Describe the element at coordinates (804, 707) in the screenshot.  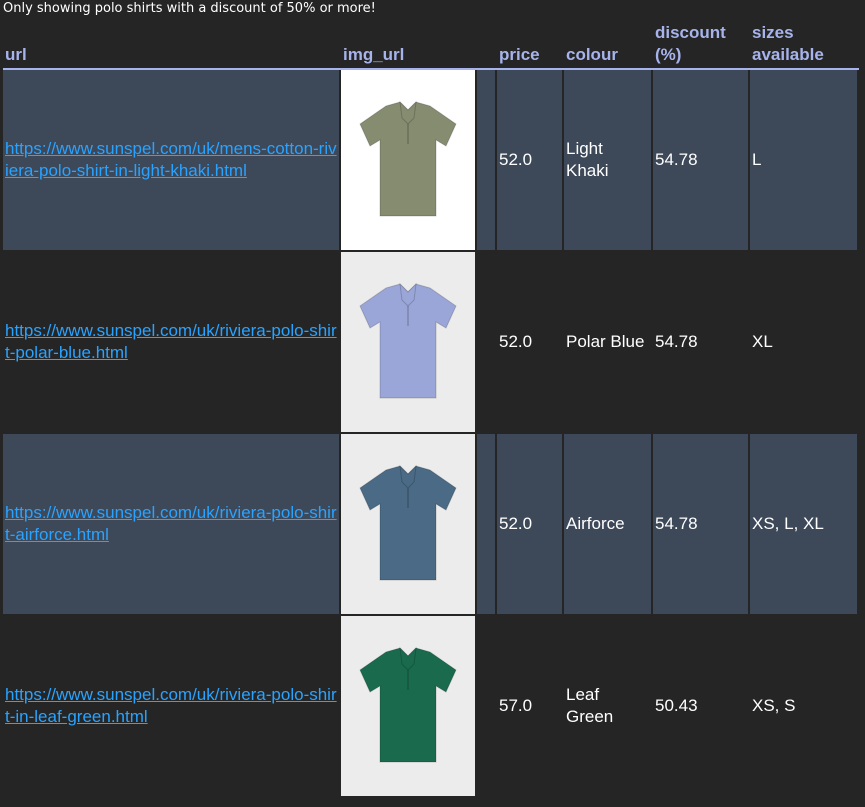
I see `sizes-cell: XS, S` at that location.